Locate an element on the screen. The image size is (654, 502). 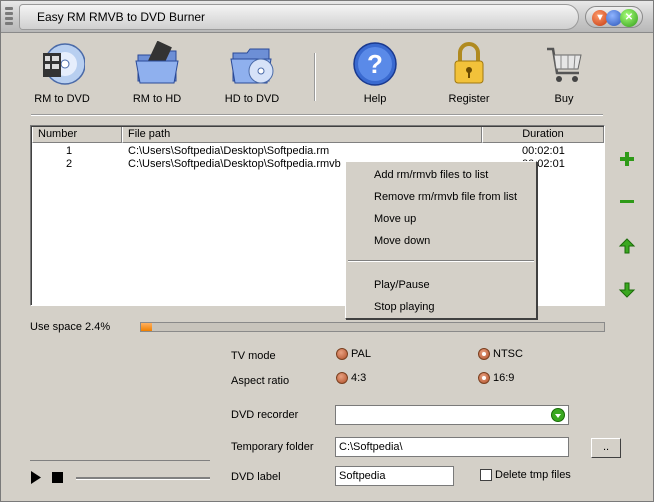
player-divider is located at coordinates (120, 460).